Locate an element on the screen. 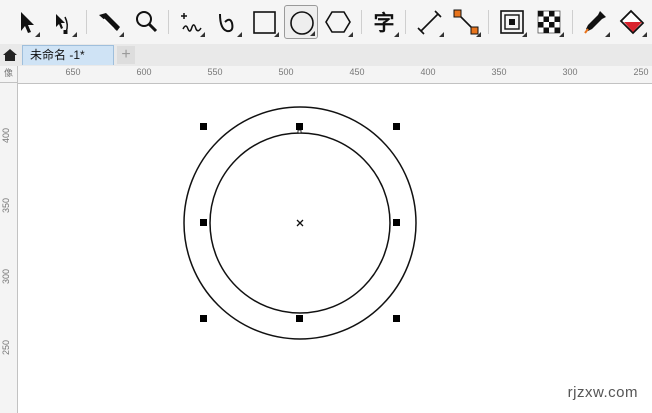 Image resolution: width=652 pixels, height=413 pixels. ruler-label: 500 is located at coordinates (286, 72).